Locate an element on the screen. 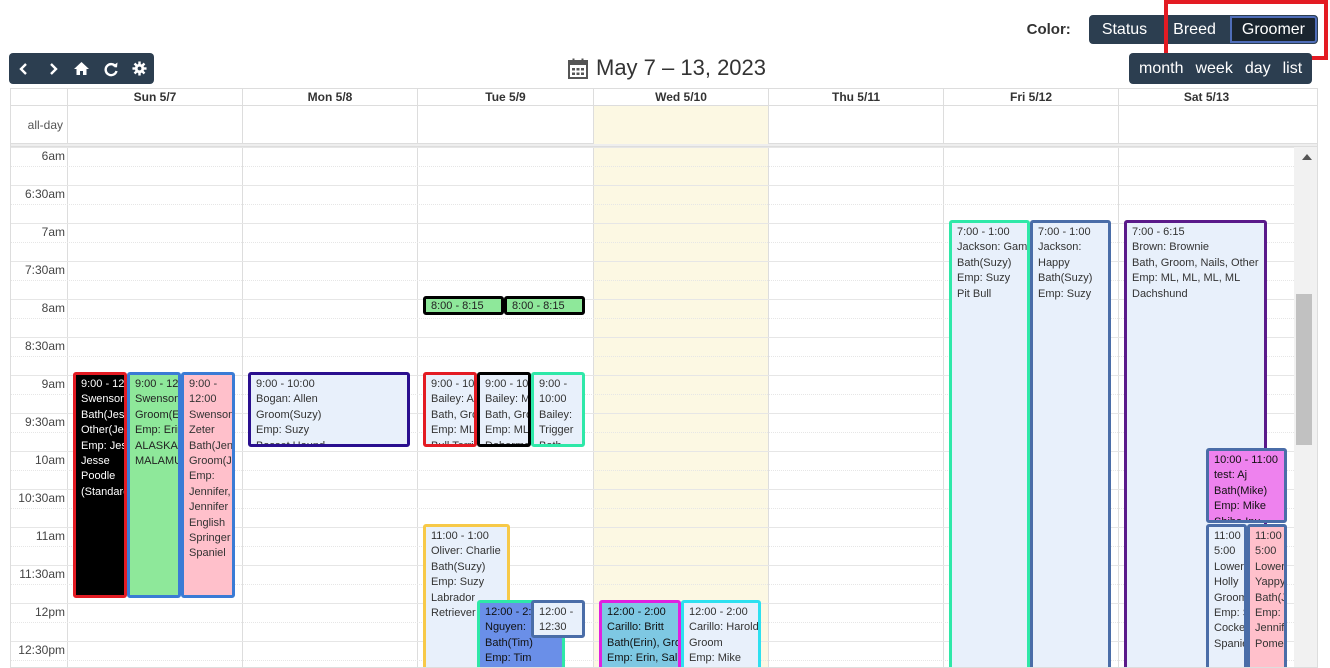  scroll-up-button is located at coordinates (1305, 157).